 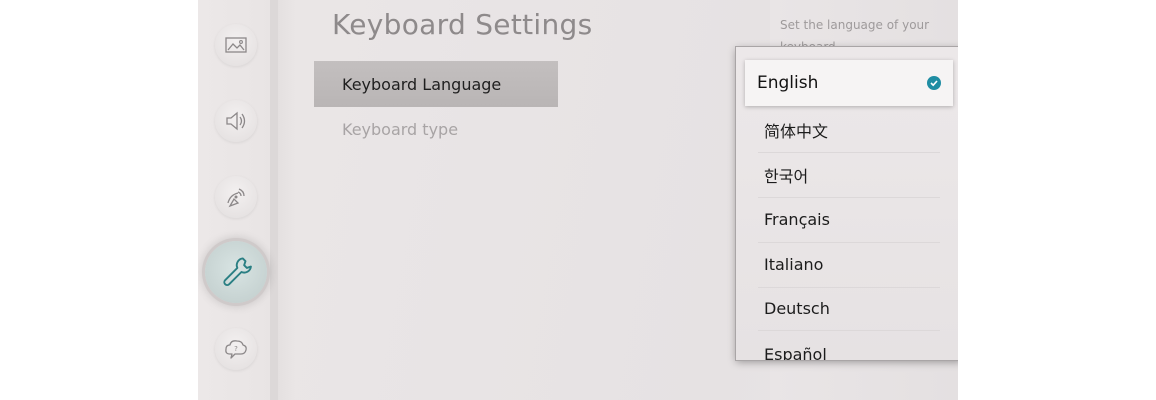 What do you see at coordinates (849, 330) in the screenshot?
I see `divider` at bounding box center [849, 330].